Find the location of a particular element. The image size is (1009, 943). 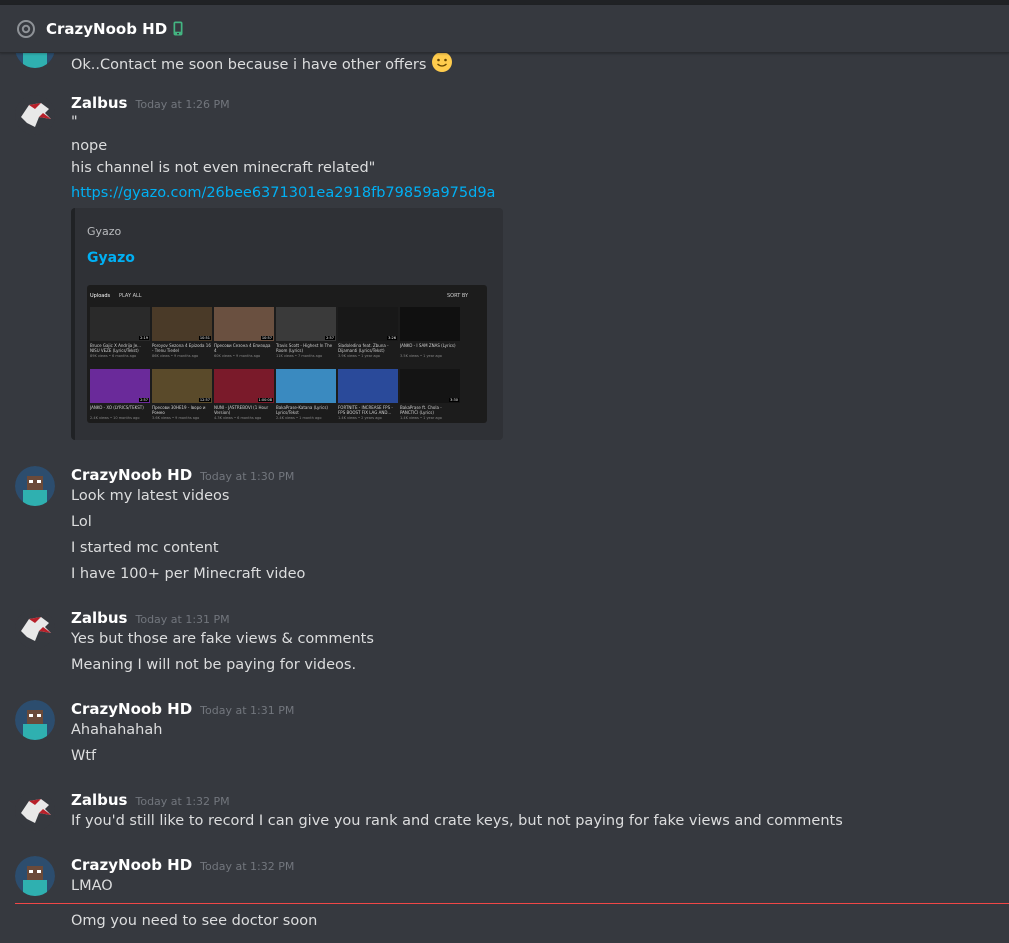

video-thumbnail: 10:57 is located at coordinates (244, 324).